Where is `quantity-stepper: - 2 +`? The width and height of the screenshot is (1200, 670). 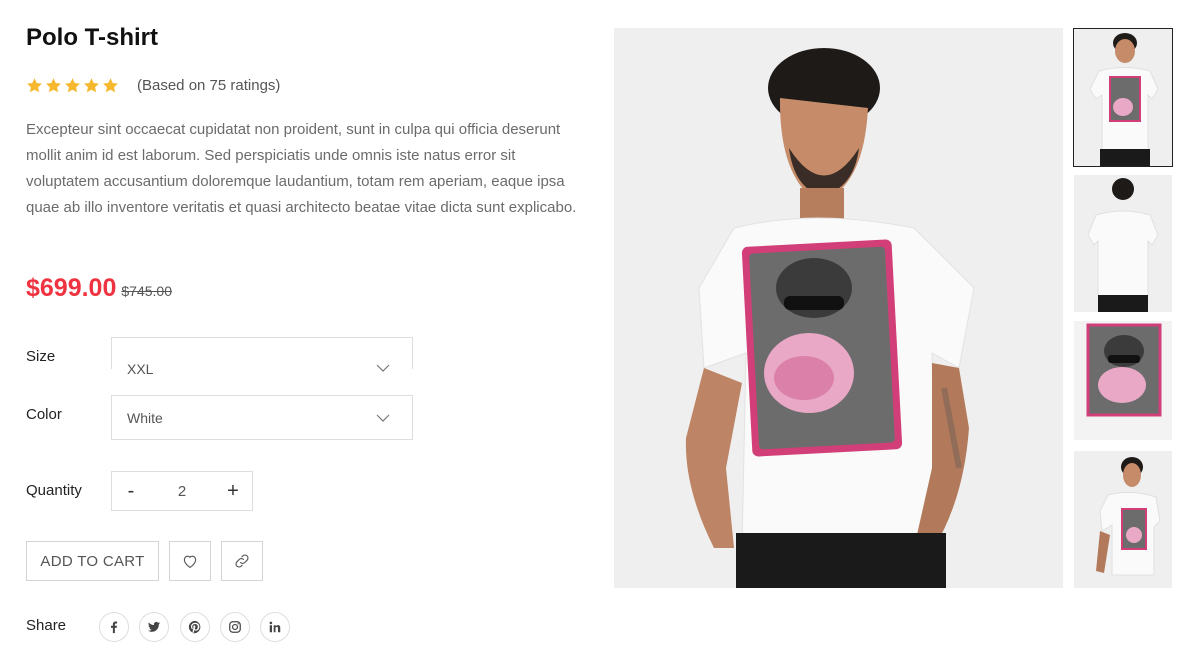 quantity-stepper: - 2 + is located at coordinates (182, 491).